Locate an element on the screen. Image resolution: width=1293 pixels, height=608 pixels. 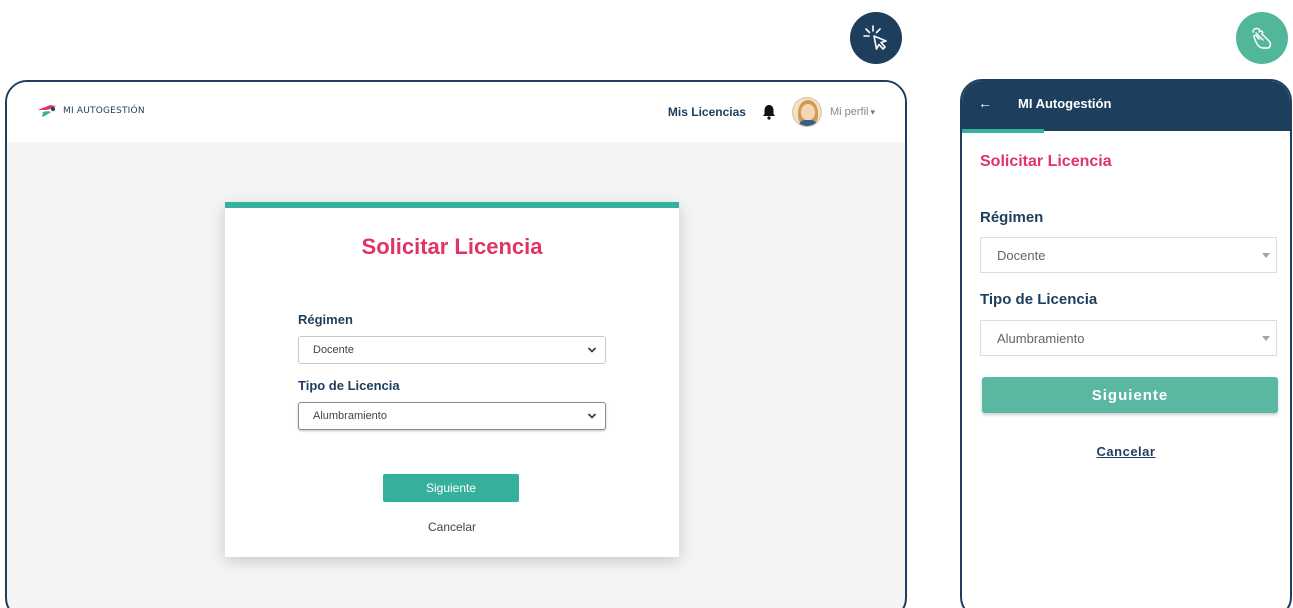
regimen-value: Docente is located at coordinates (333, 350).